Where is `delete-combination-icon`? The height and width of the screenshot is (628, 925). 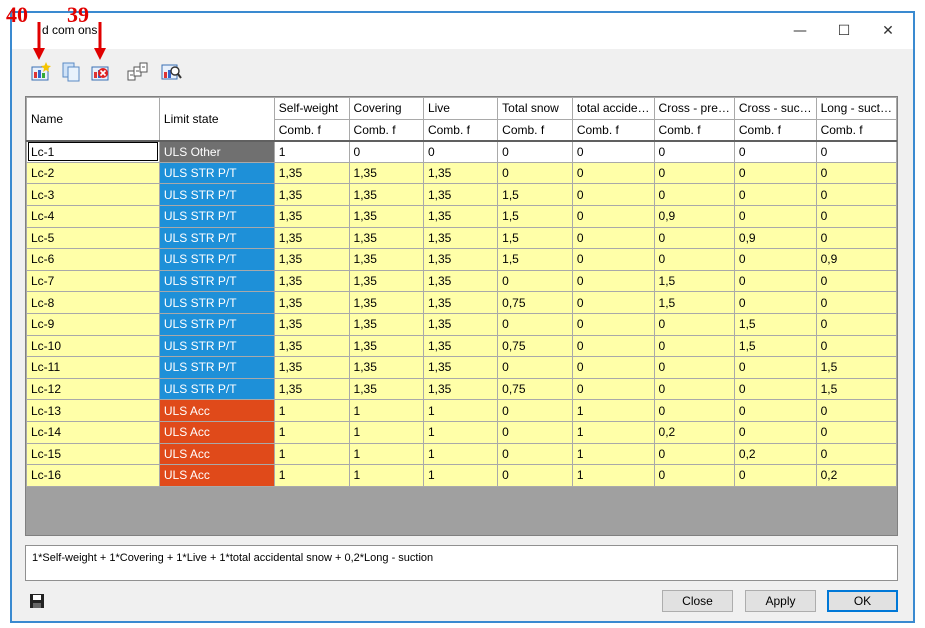 delete-combination-icon is located at coordinates (102, 72).